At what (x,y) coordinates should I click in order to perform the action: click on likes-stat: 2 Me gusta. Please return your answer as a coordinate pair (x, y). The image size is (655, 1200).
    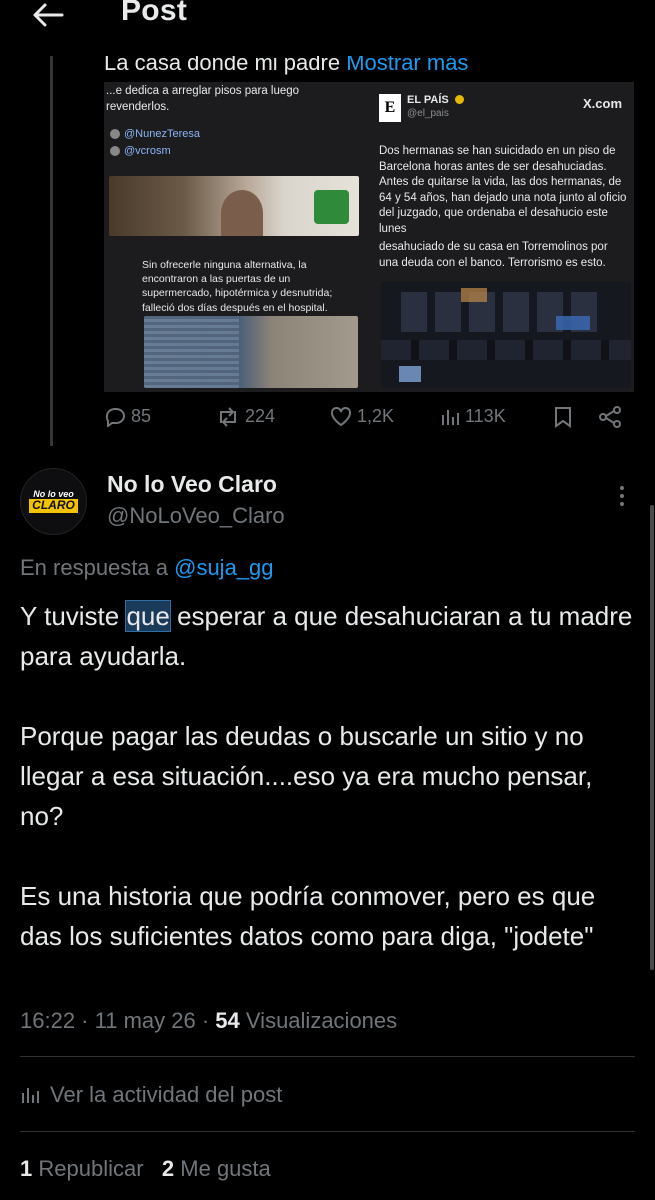
    Looking at the image, I should click on (216, 1168).